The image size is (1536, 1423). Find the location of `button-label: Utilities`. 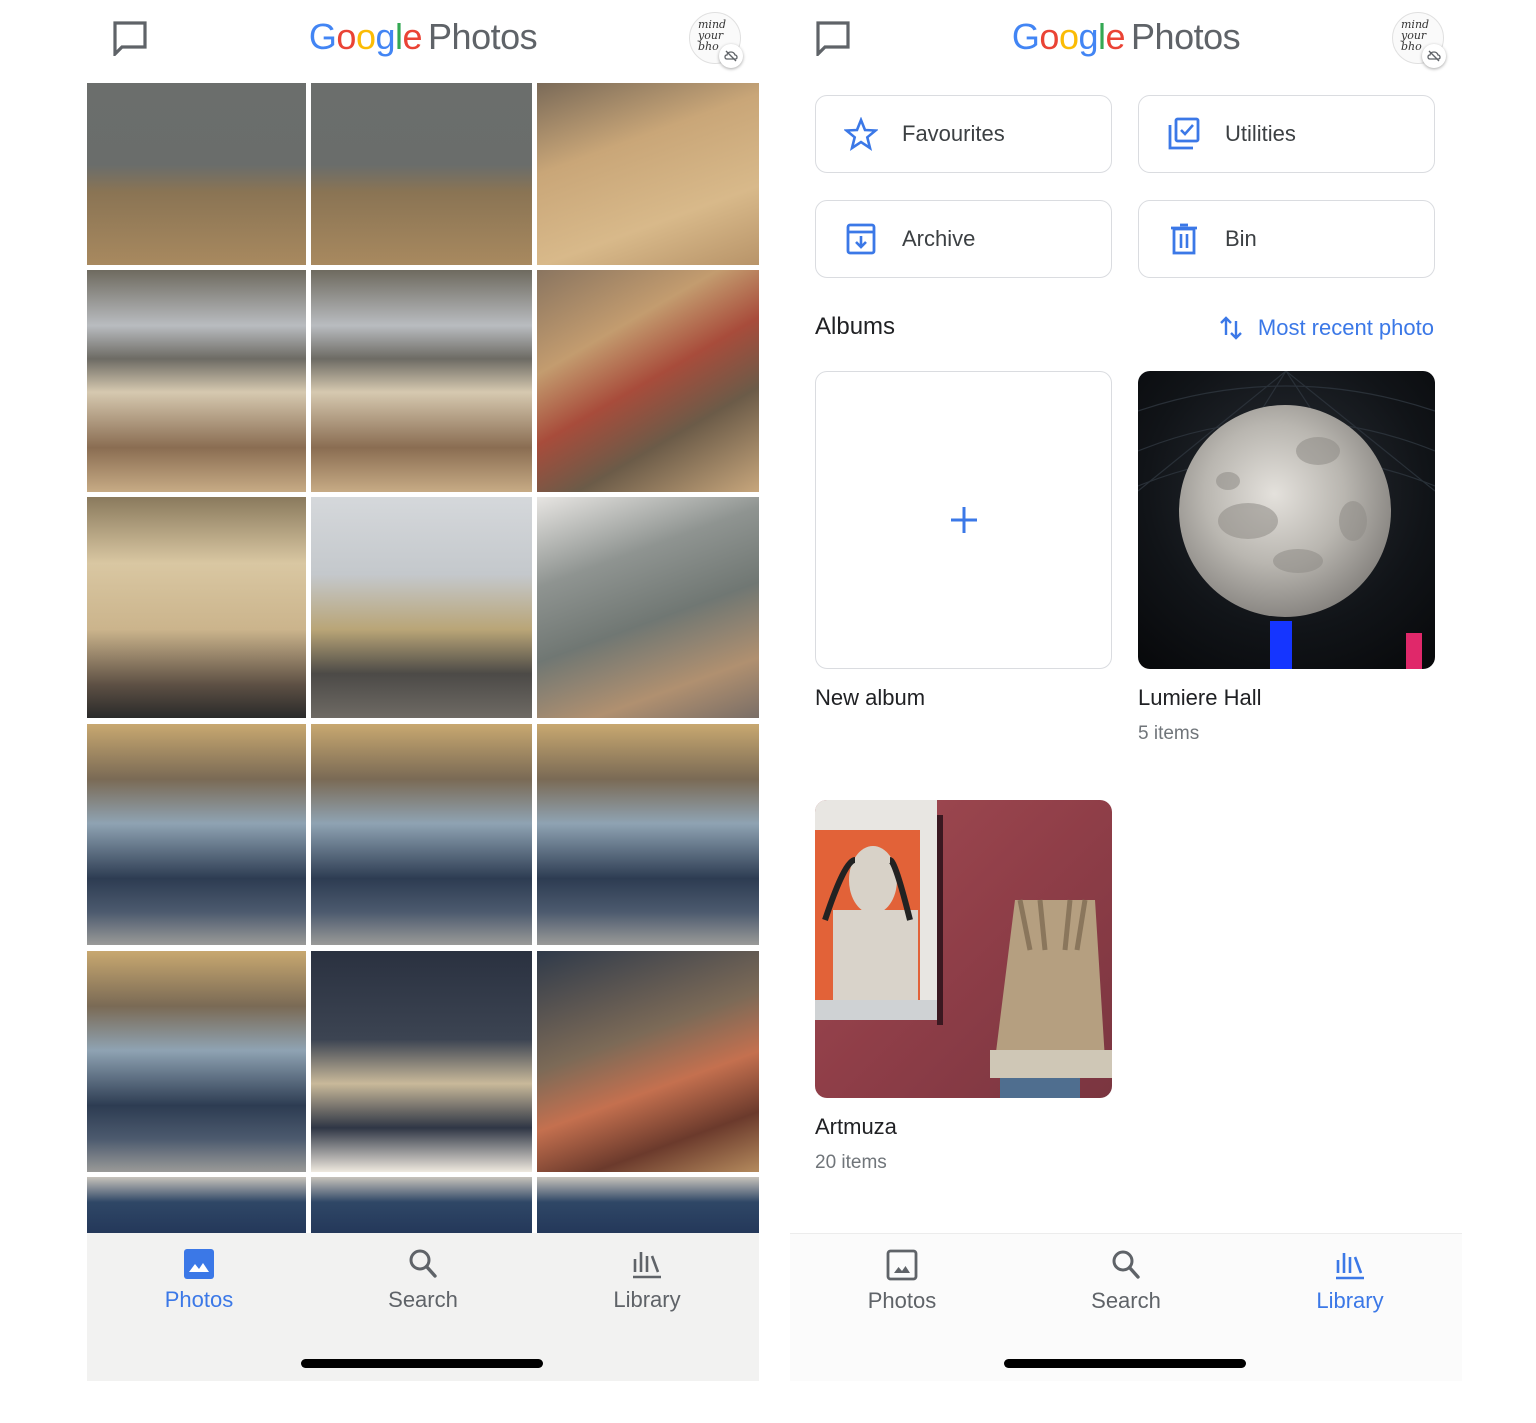

button-label: Utilities is located at coordinates (1260, 133).